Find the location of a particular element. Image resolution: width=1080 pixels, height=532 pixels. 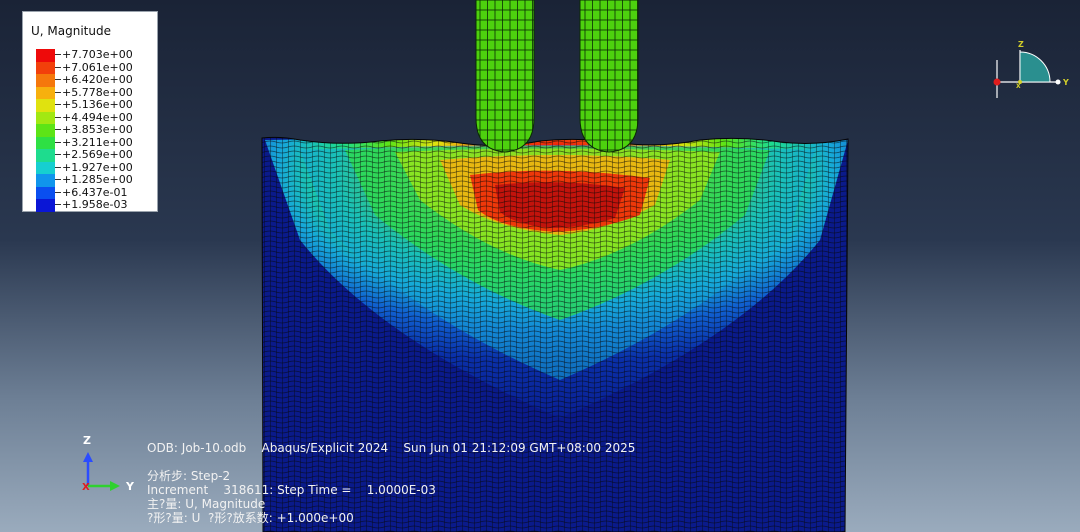

legend-value-label: +6.420e+00 is located at coordinates (97, 79).